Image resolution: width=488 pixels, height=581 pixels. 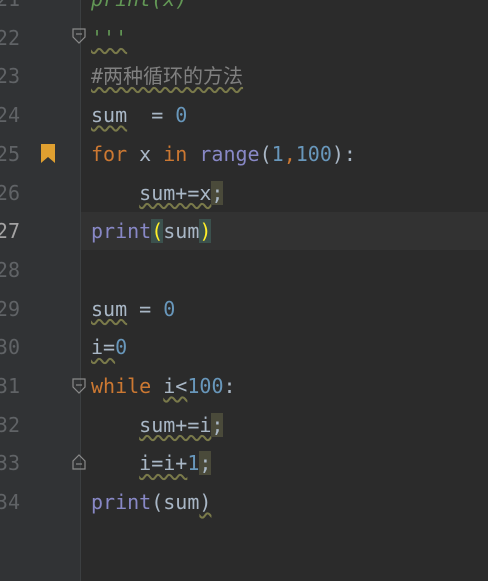 I want to click on code-text: i=0, so click(x=109, y=347).